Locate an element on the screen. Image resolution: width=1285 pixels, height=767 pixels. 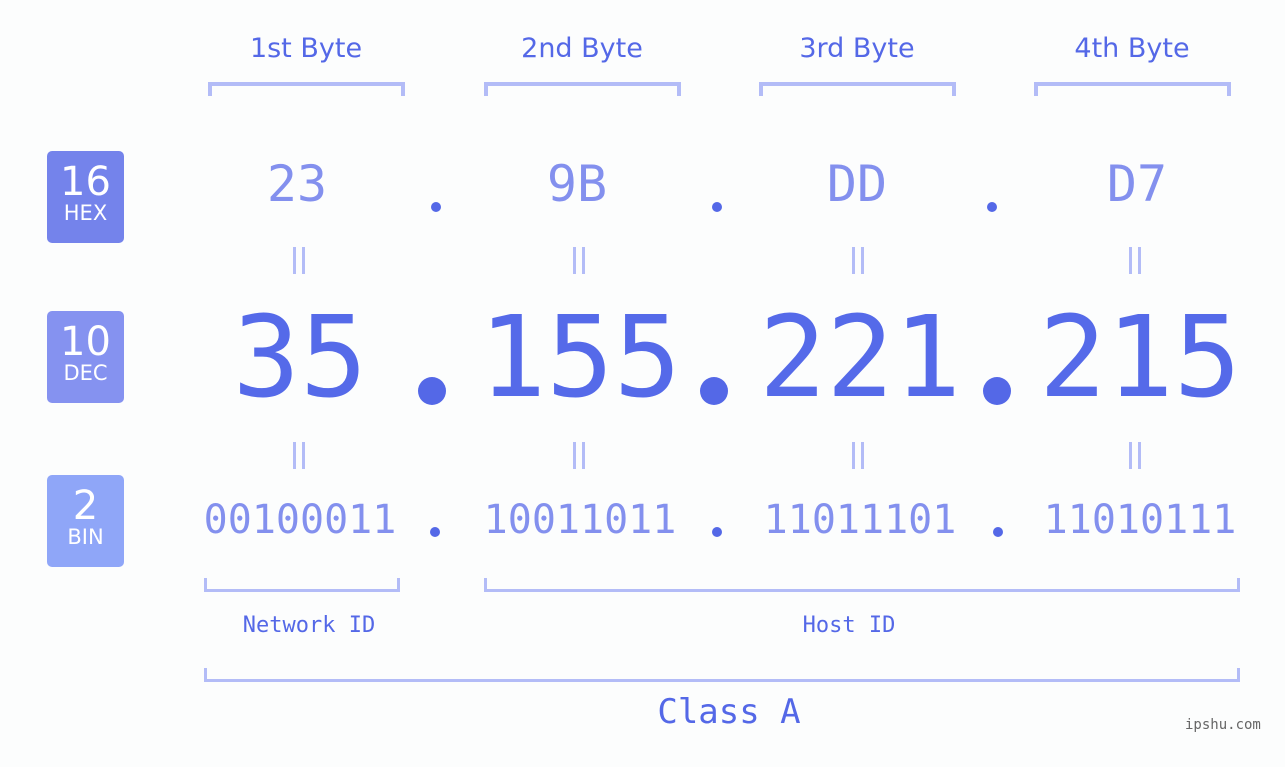
bin-octet-3: 11011101 is located at coordinates (860, 520).